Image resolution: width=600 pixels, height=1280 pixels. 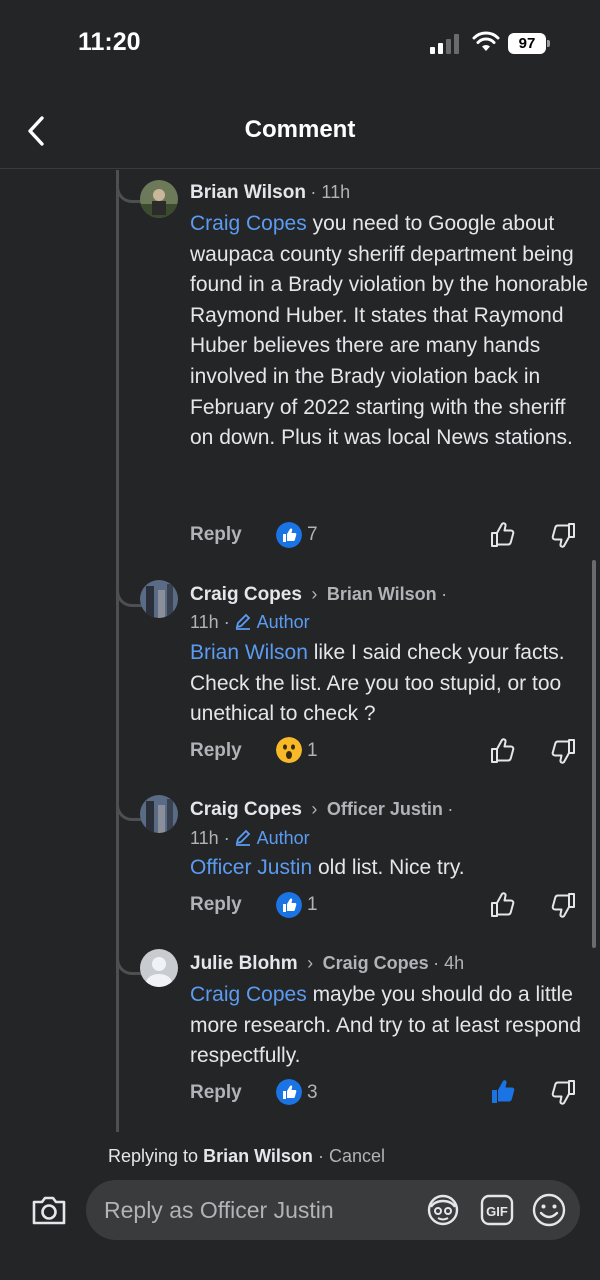 I want to click on reply-to-name: Craig Copes, so click(x=376, y=963).